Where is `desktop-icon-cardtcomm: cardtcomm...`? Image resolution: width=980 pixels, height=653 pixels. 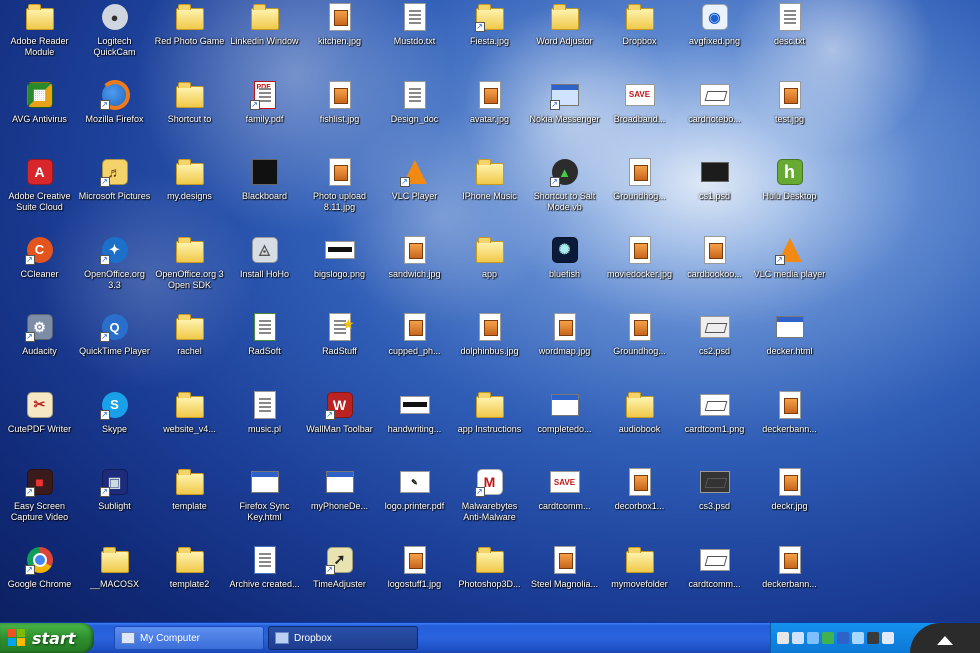
desktop-icon-cardtcomm: cardtcomm... is located at coordinates (714, 582).